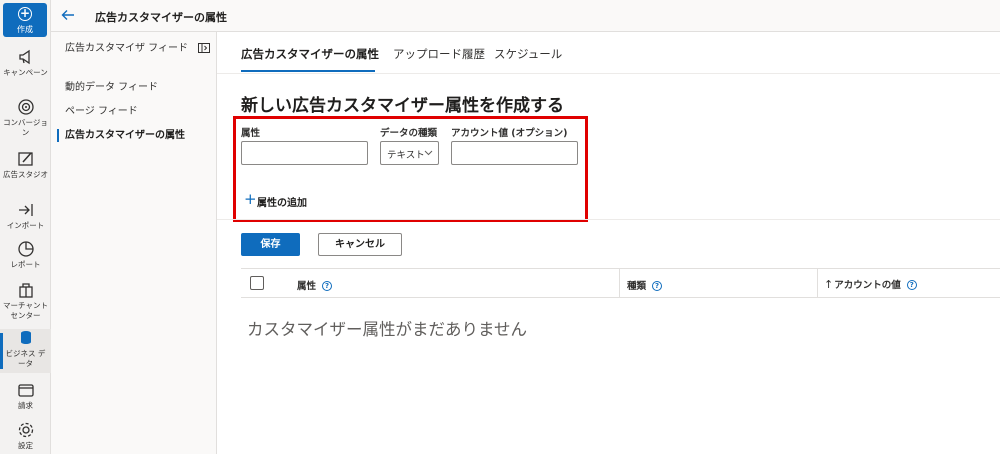 The image size is (1000, 454). Describe the element at coordinates (525, 16) in the screenshot. I see `top-bar: 広告カスタマイザーの属性` at that location.